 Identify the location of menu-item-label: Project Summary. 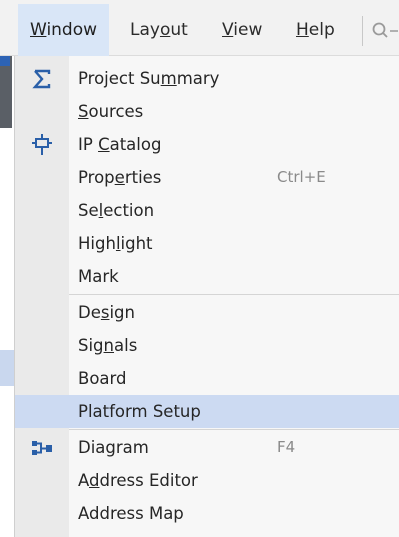
(149, 78).